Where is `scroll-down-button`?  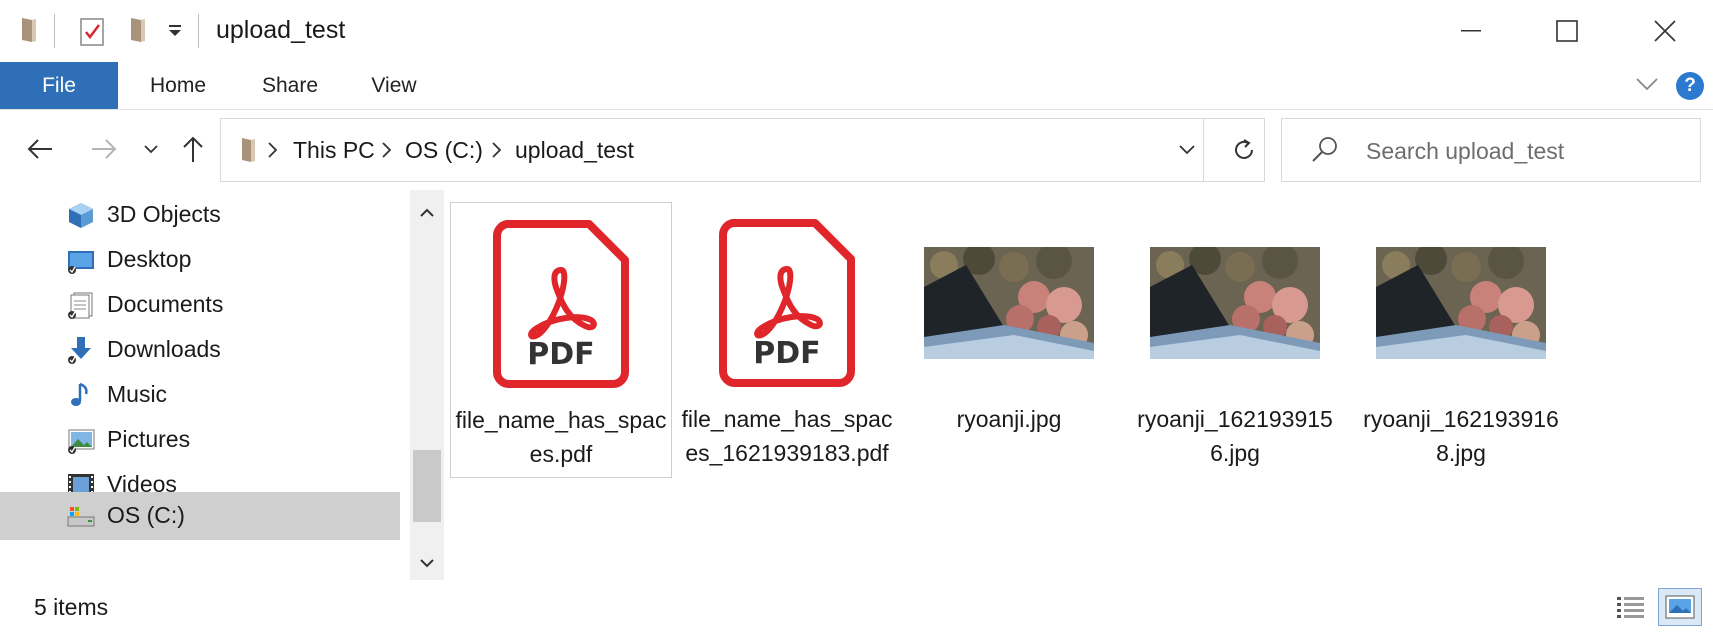 scroll-down-button is located at coordinates (427, 563).